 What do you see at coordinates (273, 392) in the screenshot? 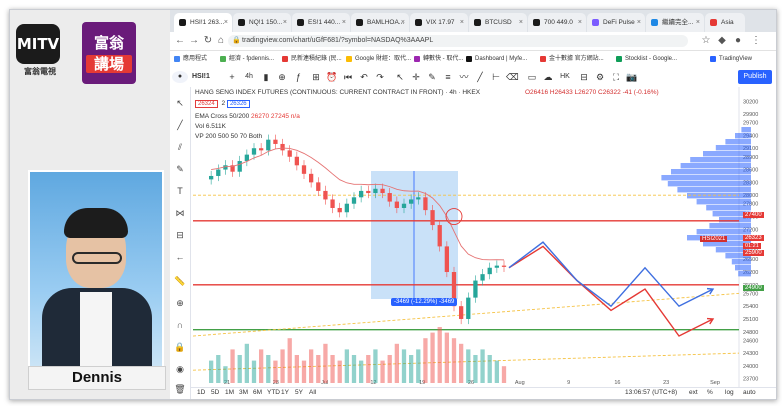
I see `timeframe-button: YTD` at bounding box center [273, 392].